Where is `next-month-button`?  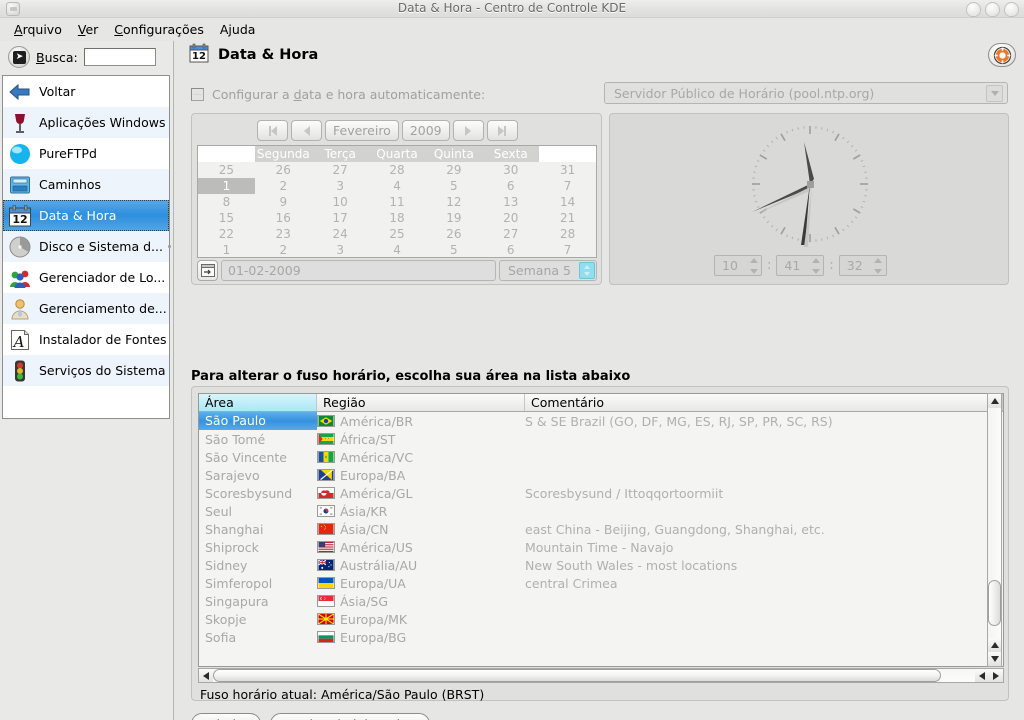
next-month-button is located at coordinates (468, 130).